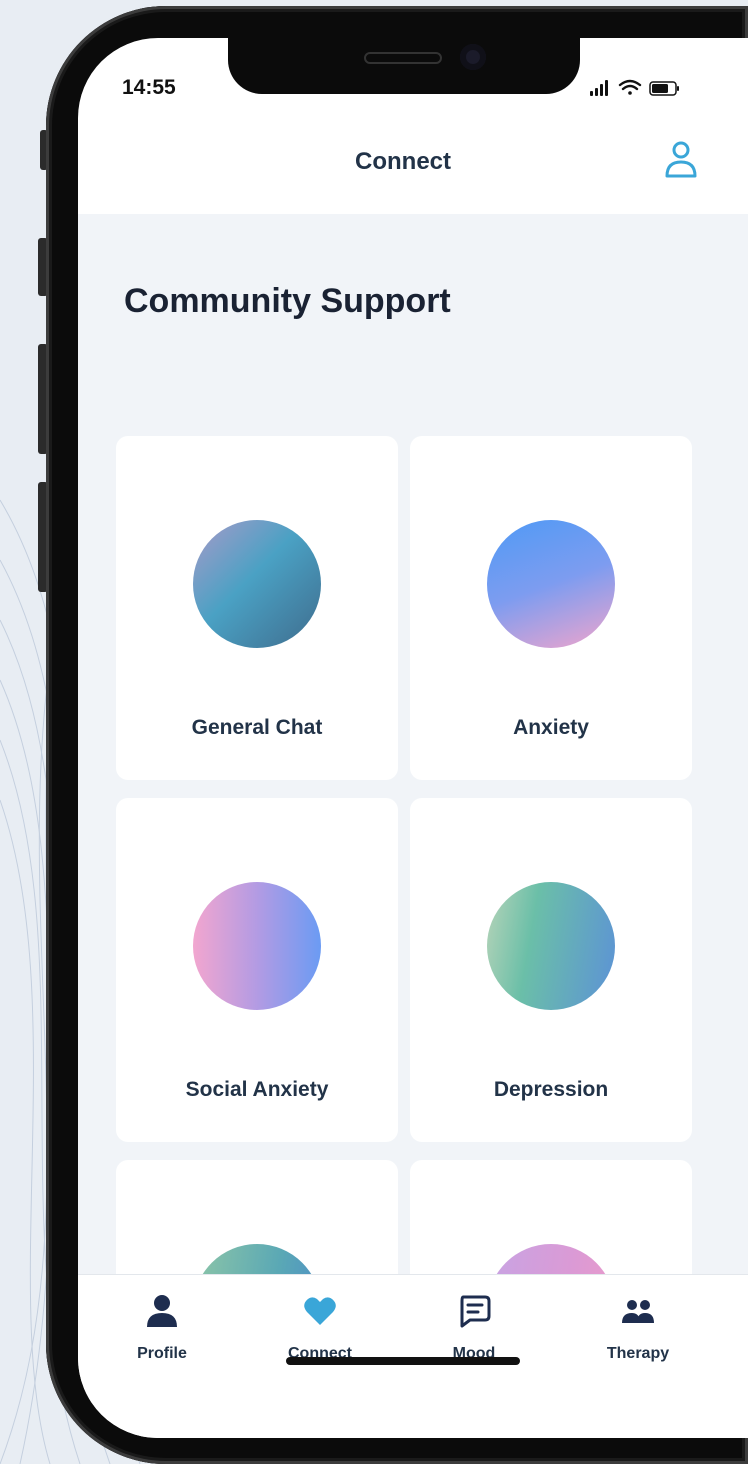 The height and width of the screenshot is (1464, 748). I want to click on community-card-anxiety: Anxiety, so click(551, 608).